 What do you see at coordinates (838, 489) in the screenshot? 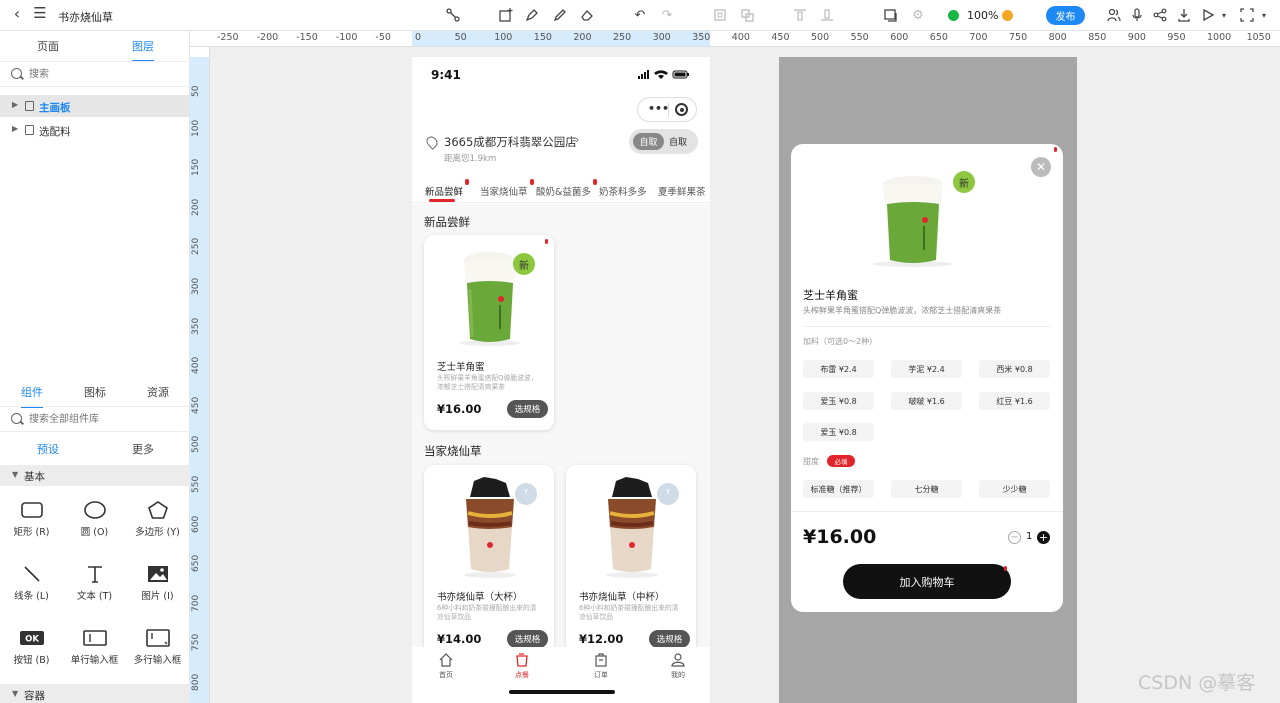
I see `sweetness-option-chip: 标准糖（推荐）` at bounding box center [838, 489].